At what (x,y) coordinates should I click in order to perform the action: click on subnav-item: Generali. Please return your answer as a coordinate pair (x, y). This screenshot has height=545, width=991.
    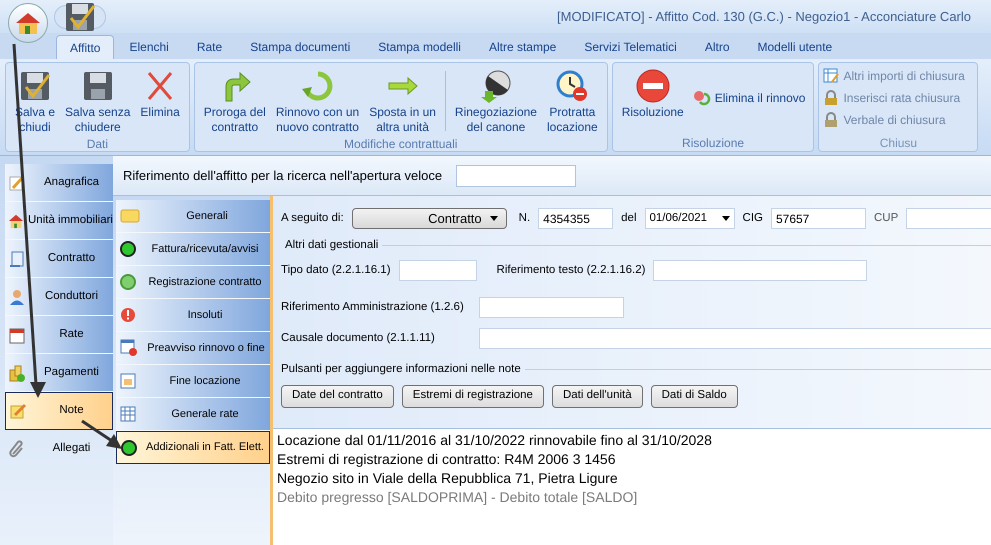
    Looking at the image, I should click on (193, 216).